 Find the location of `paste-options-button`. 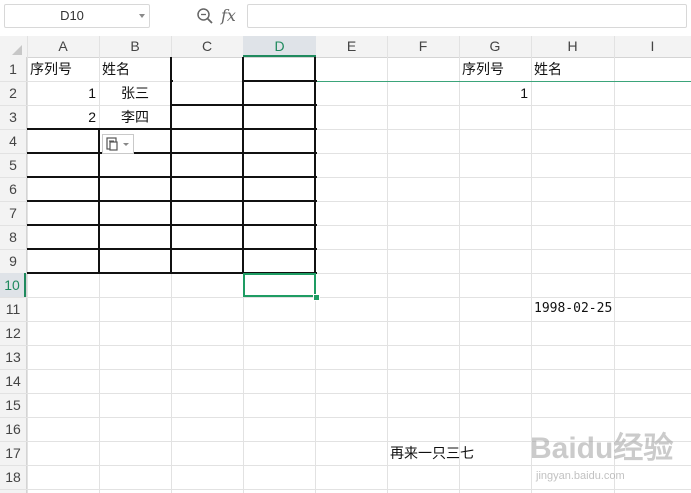

paste-options-button is located at coordinates (118, 144).